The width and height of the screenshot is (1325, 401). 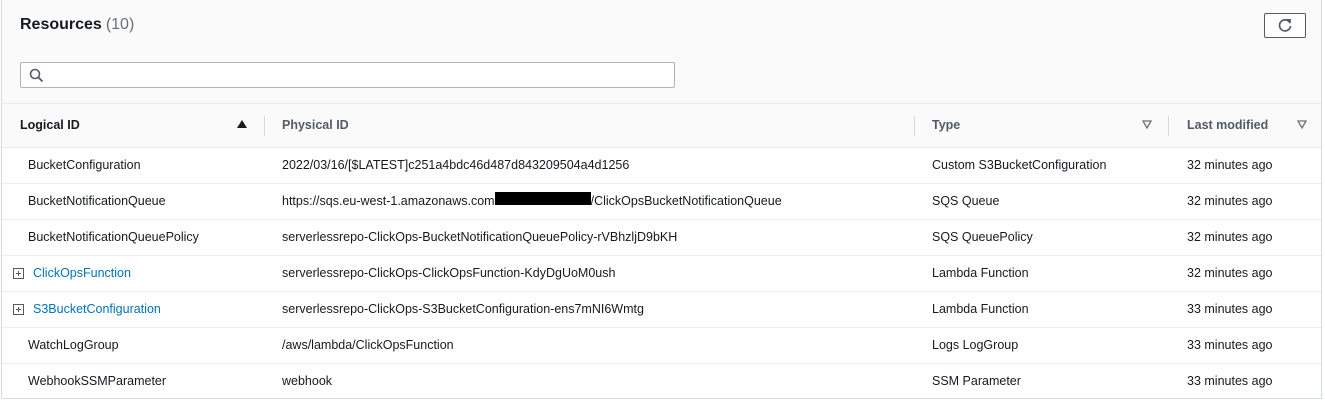 What do you see at coordinates (368, 345) in the screenshot?
I see `physical-id-cell: /aws/lambda/ClickOpsFunction` at bounding box center [368, 345].